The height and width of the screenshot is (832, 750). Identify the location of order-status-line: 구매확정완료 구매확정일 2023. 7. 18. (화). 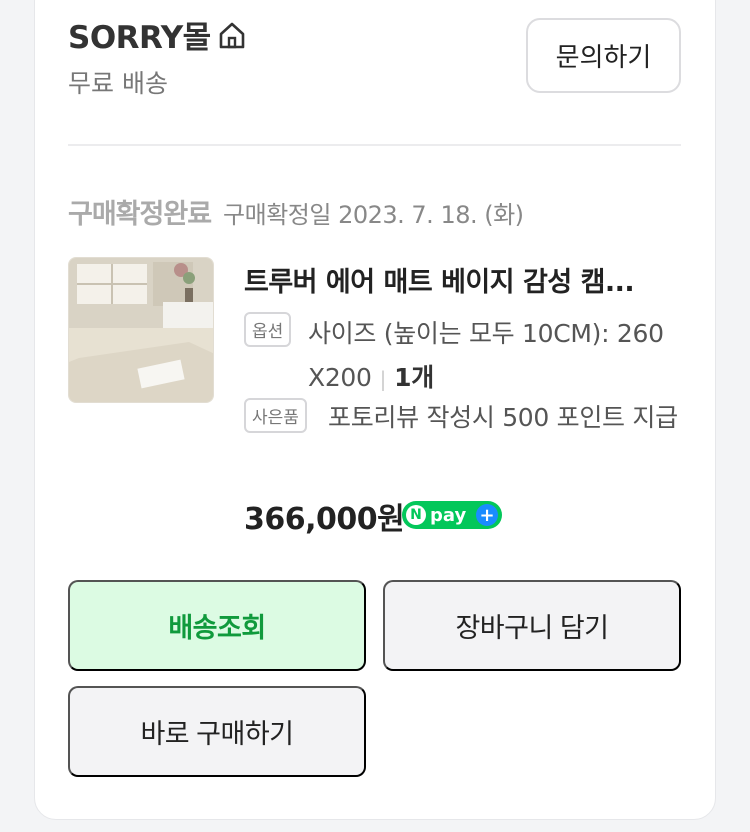
(296, 211).